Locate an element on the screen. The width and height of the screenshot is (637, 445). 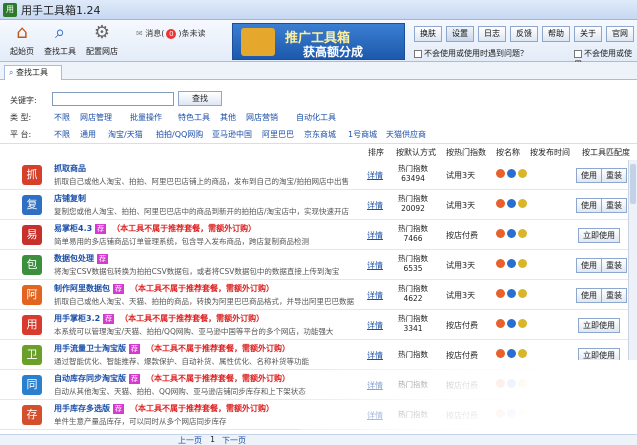
platform-filter-any: 不限 is located at coordinates (62, 134).